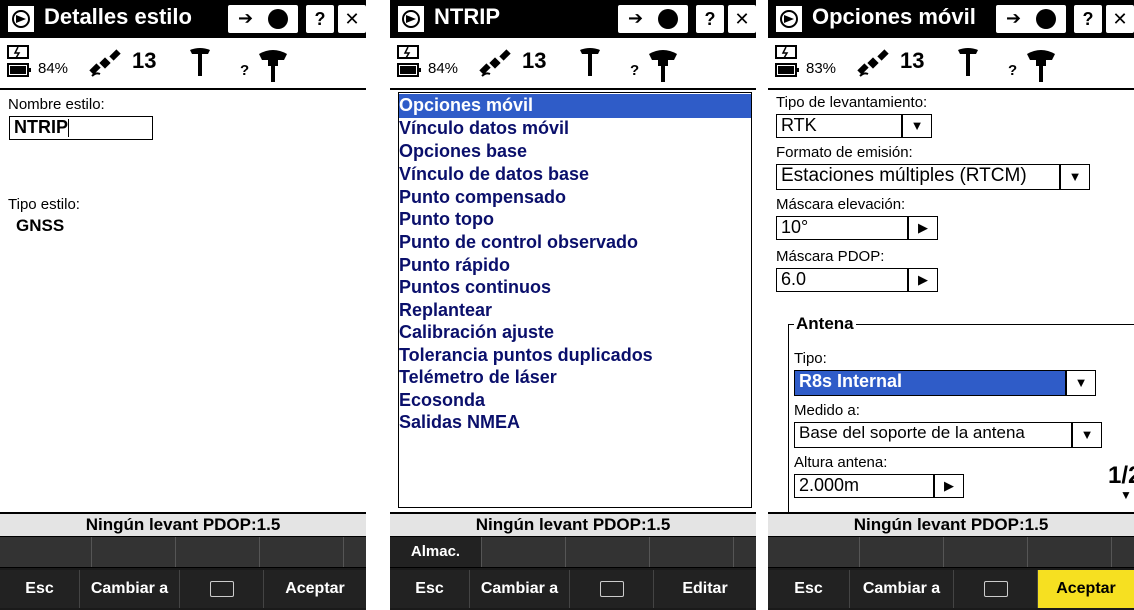 This screenshot has height=610, width=1134. I want to click on style-name-input: NTRIP, so click(81, 128).